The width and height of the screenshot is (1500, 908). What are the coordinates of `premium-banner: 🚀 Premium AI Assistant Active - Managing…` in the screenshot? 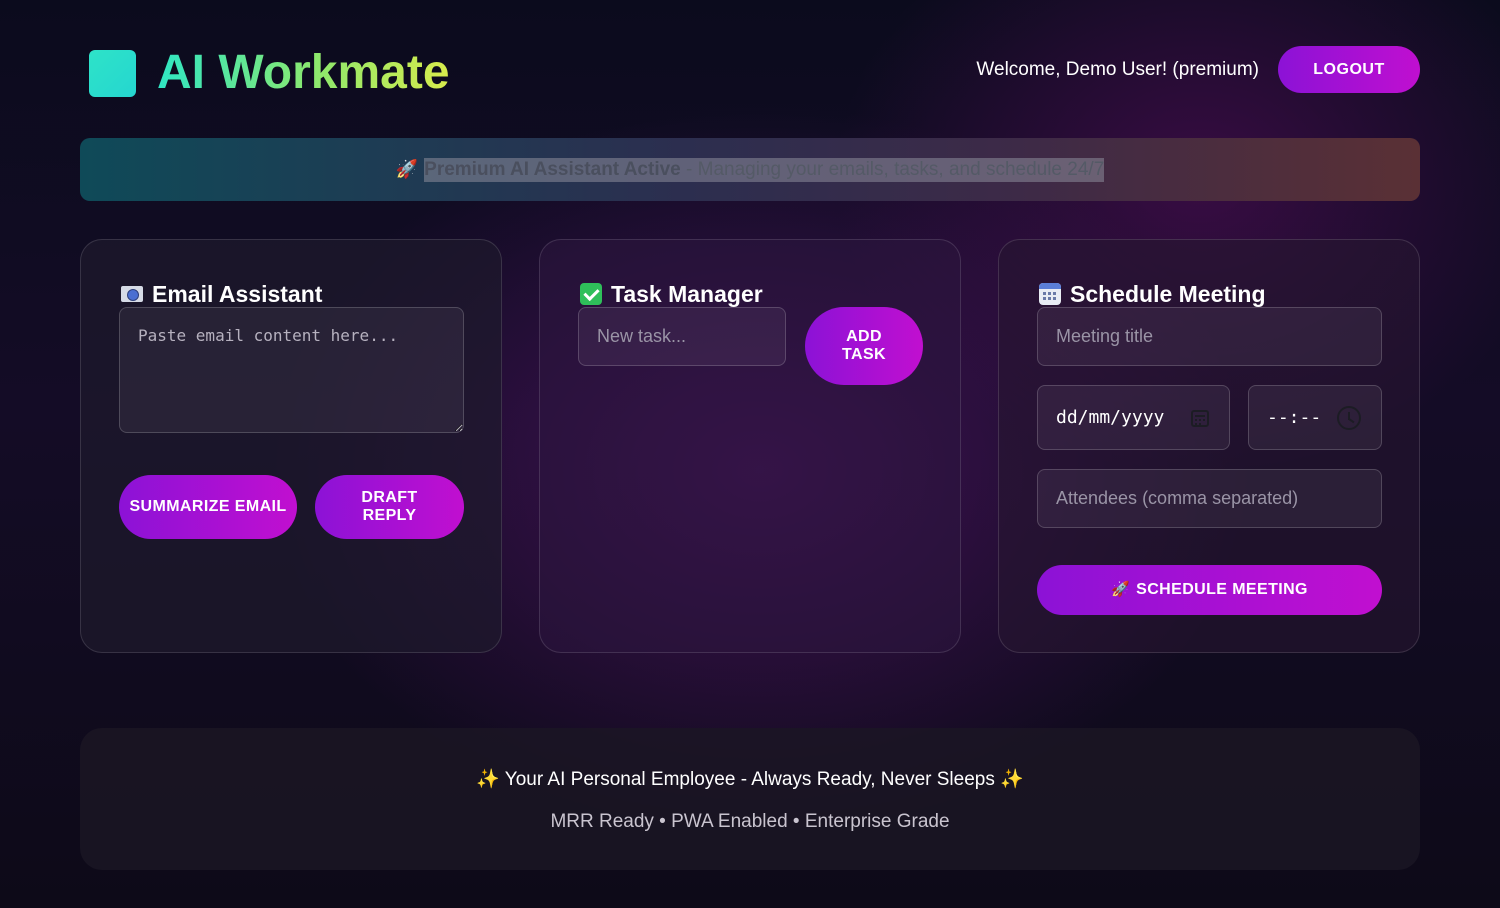 It's located at (750, 169).